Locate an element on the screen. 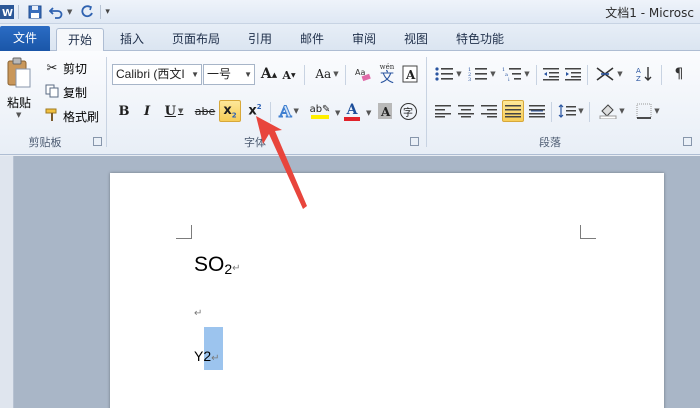  undo-icon is located at coordinates (56, 12).